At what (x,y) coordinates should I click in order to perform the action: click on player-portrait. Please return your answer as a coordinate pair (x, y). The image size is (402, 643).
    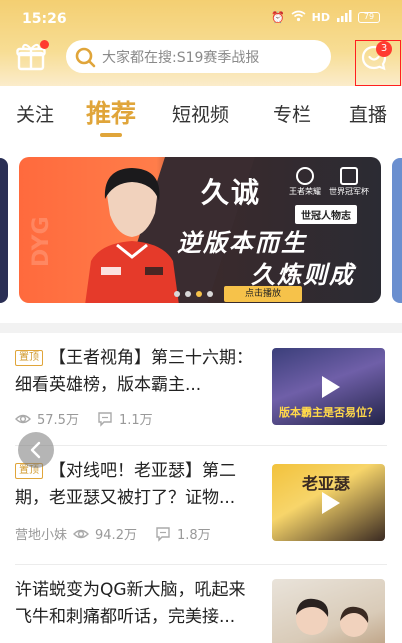
    Looking at the image, I should click on (132, 235).